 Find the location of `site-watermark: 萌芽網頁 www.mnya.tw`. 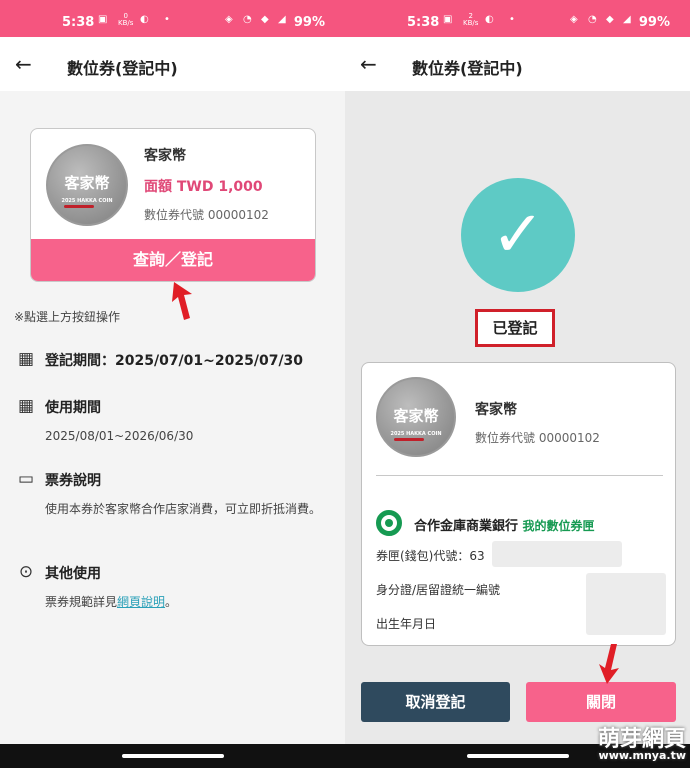

site-watermark: 萌芽網頁 www.mnya.tw is located at coordinates (641, 744).